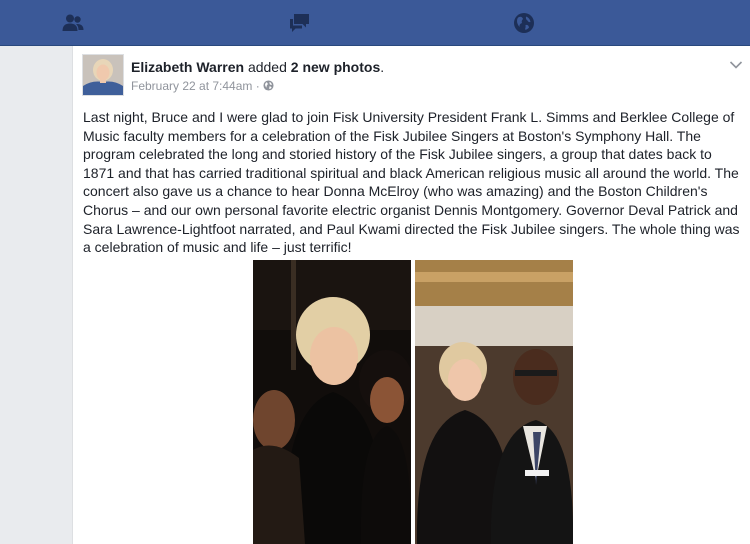 Image resolution: width=750 pixels, height=544 pixels. I want to click on public-globe-icon, so click(268, 85).